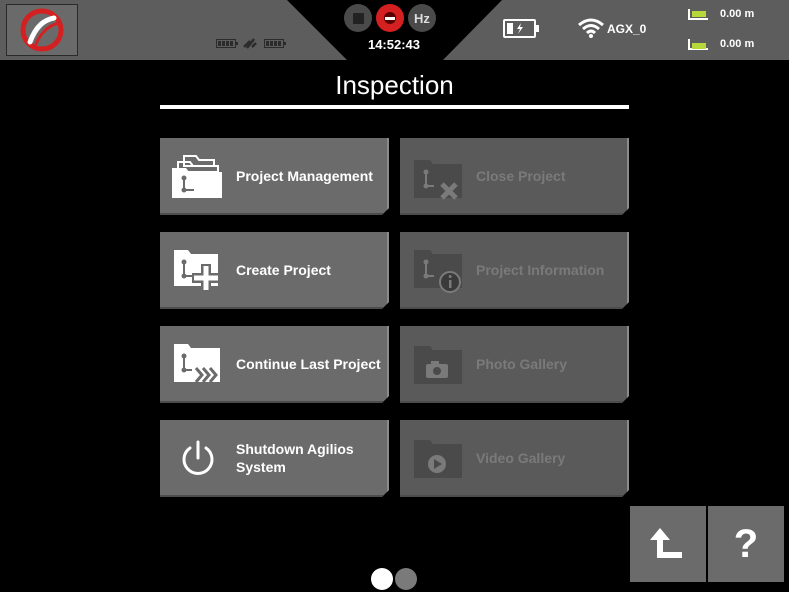  I want to click on video-gallery-button: Video Gallery, so click(514, 458).